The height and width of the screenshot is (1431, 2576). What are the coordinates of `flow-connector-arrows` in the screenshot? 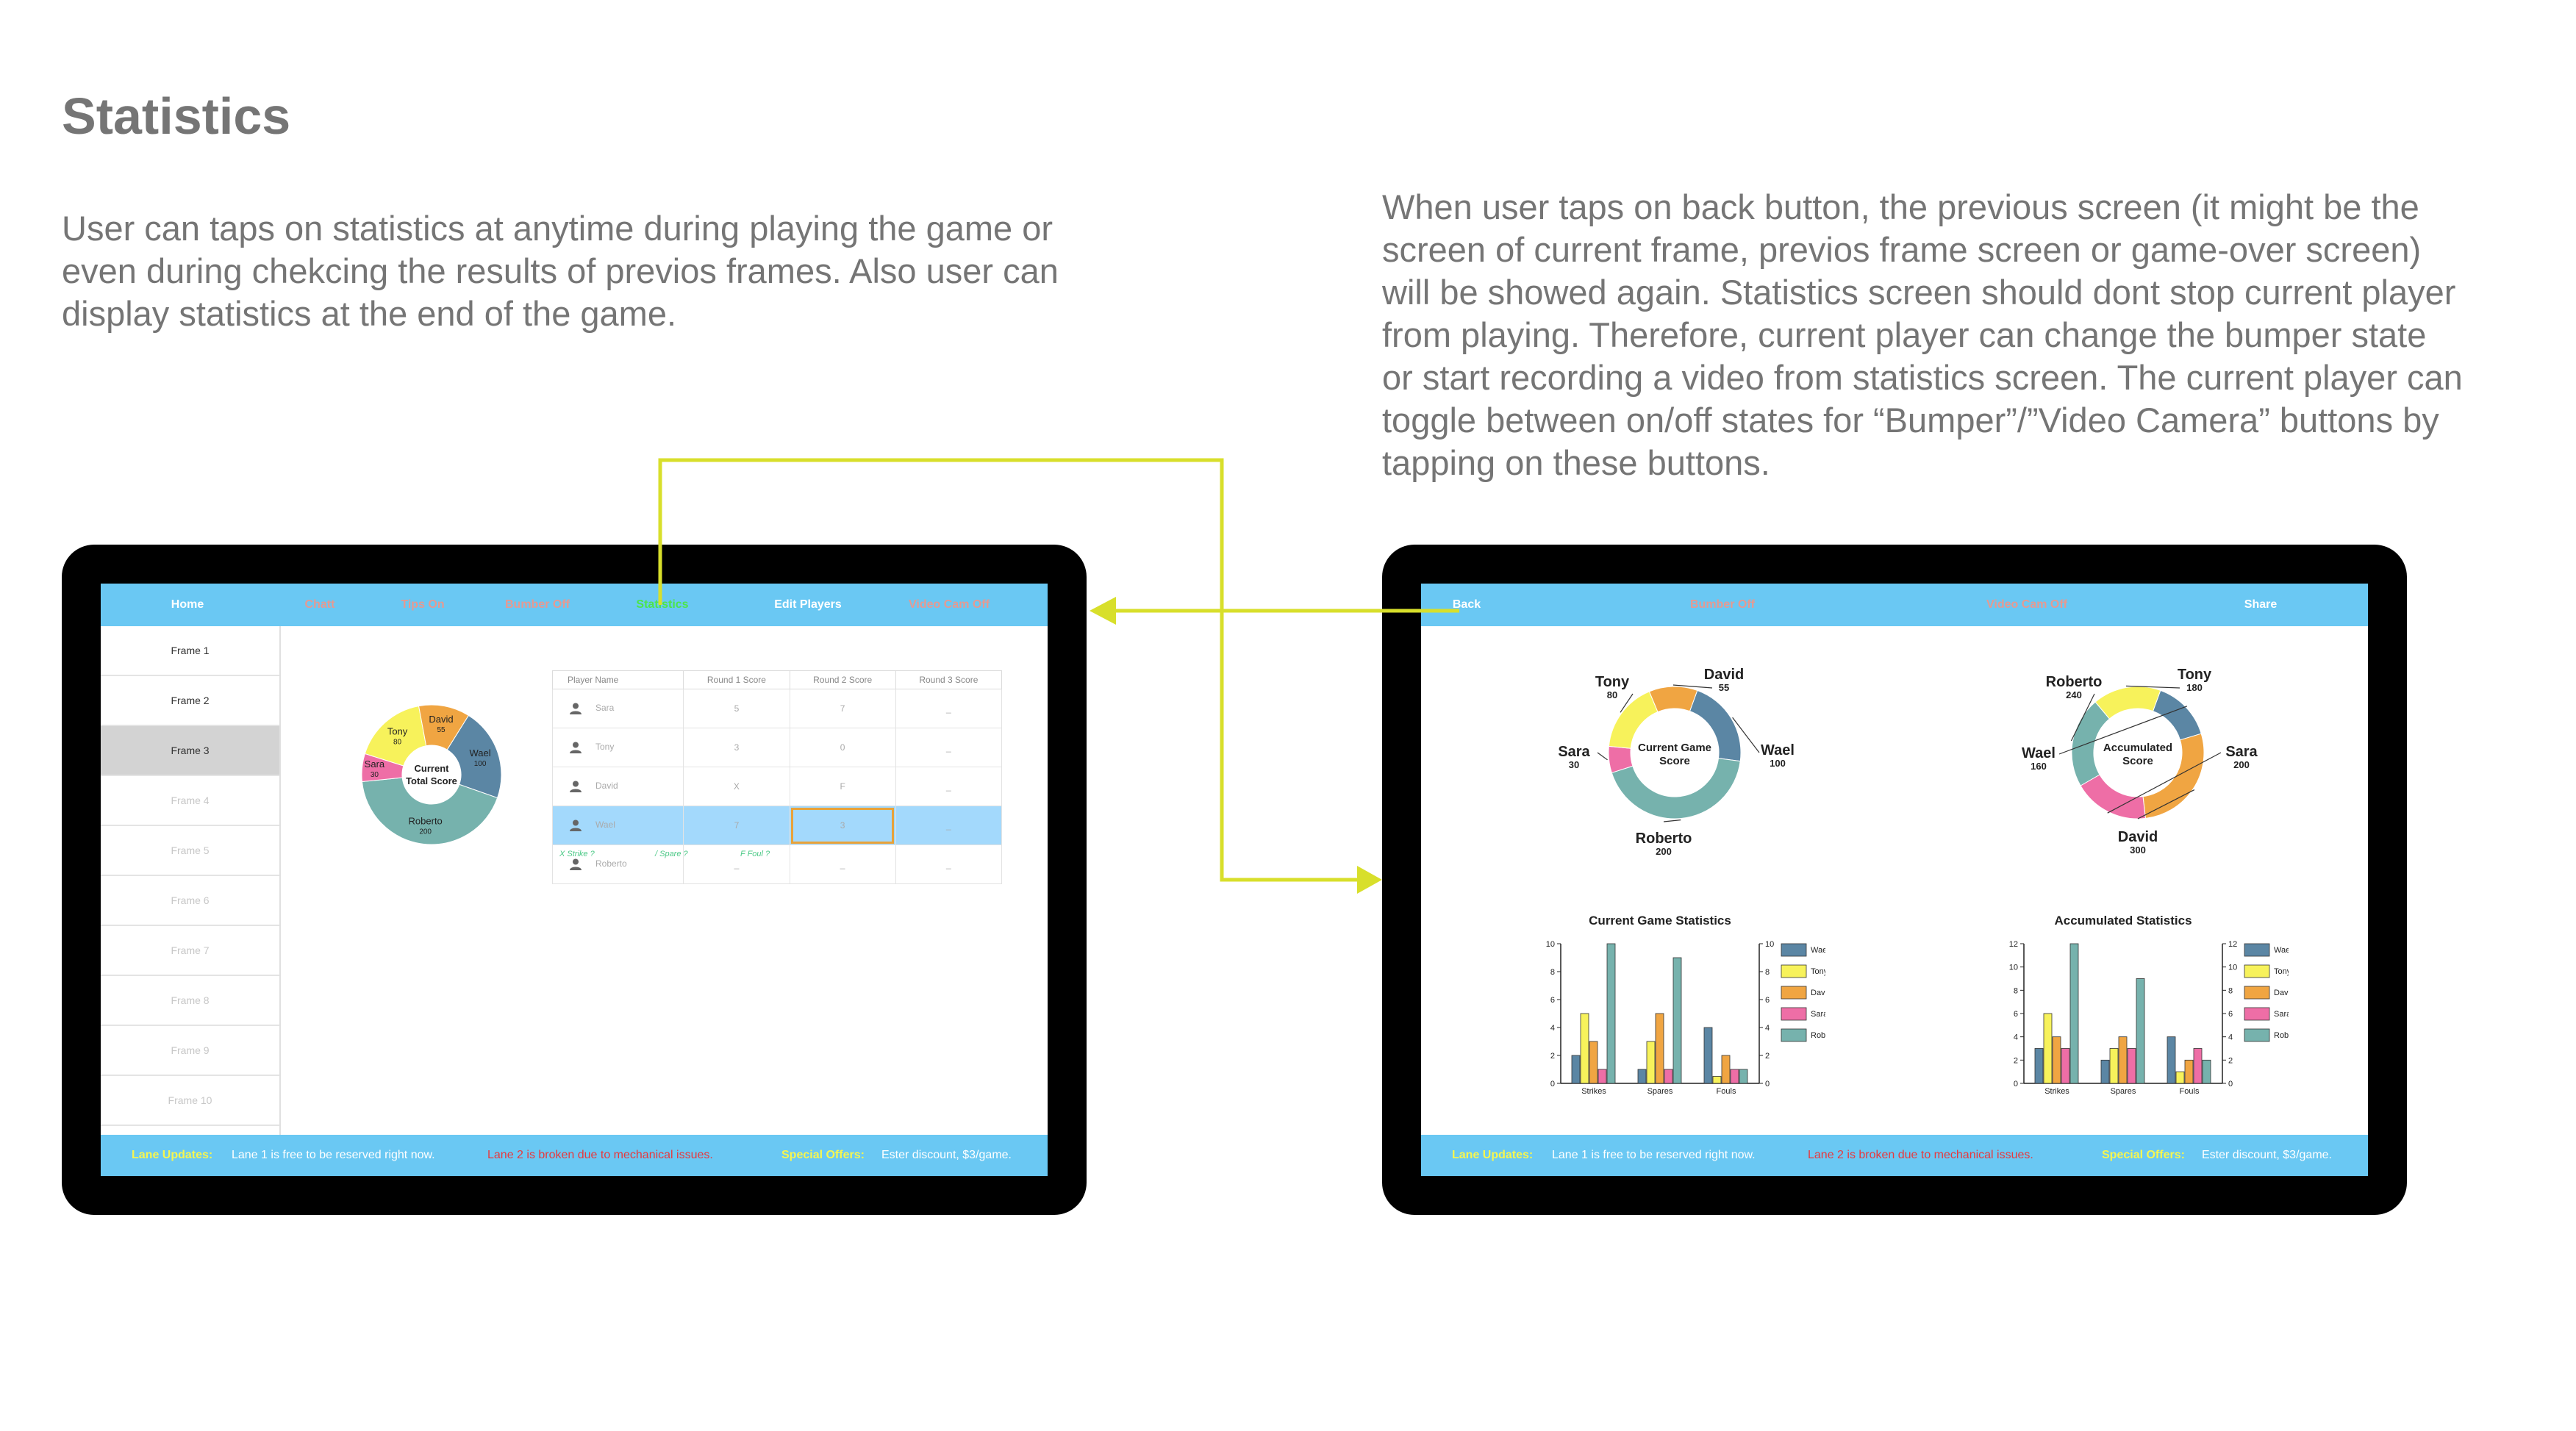 It's located at (1058, 676).